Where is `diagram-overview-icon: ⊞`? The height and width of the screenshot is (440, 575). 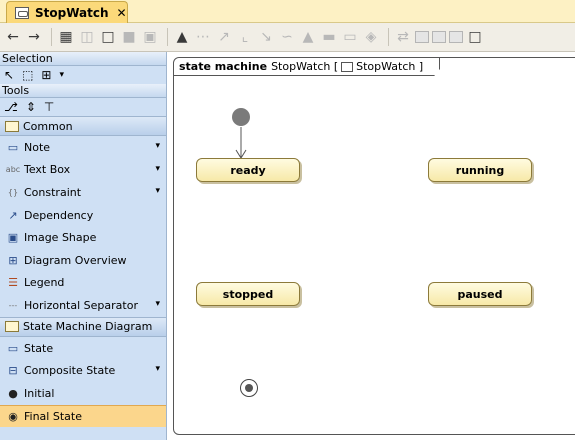 diagram-overview-icon: ⊞ is located at coordinates (13, 260).